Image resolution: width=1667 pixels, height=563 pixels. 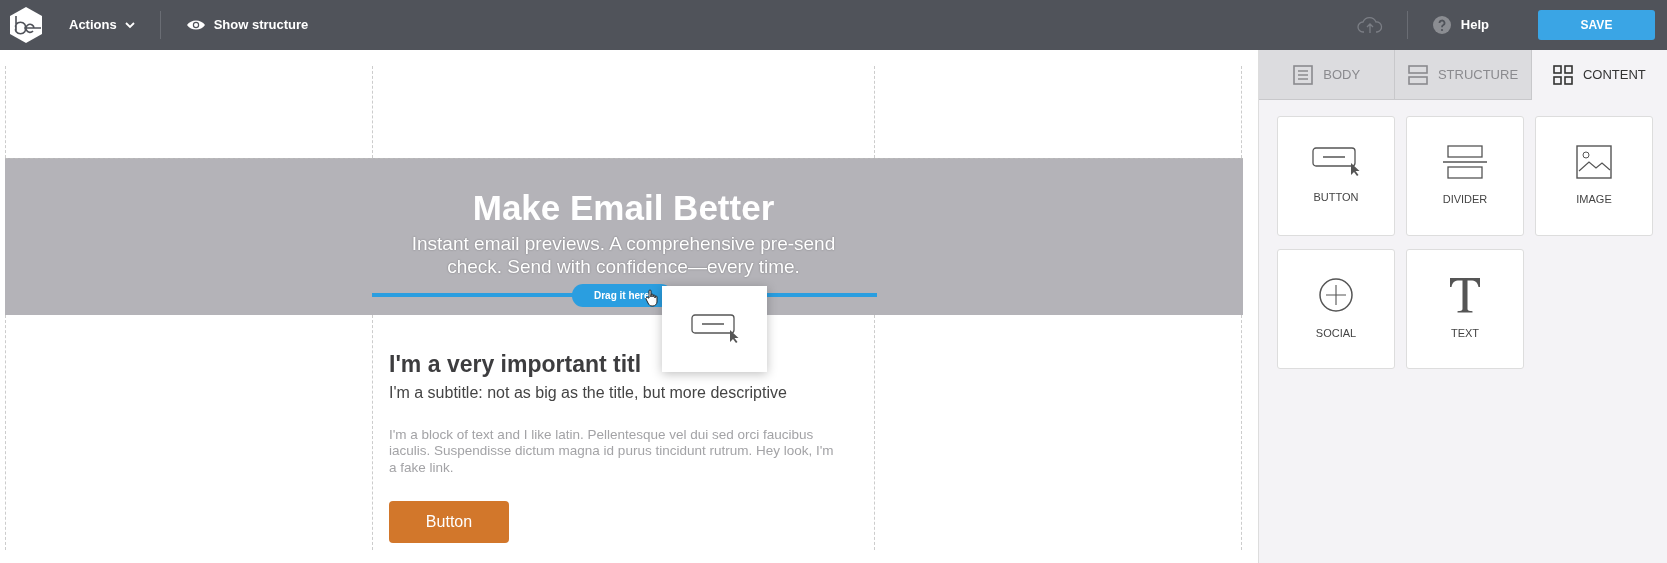 I want to click on content-subtitle: I'm a subtitle: not as big as the title, but more descriptive, so click(x=588, y=392).